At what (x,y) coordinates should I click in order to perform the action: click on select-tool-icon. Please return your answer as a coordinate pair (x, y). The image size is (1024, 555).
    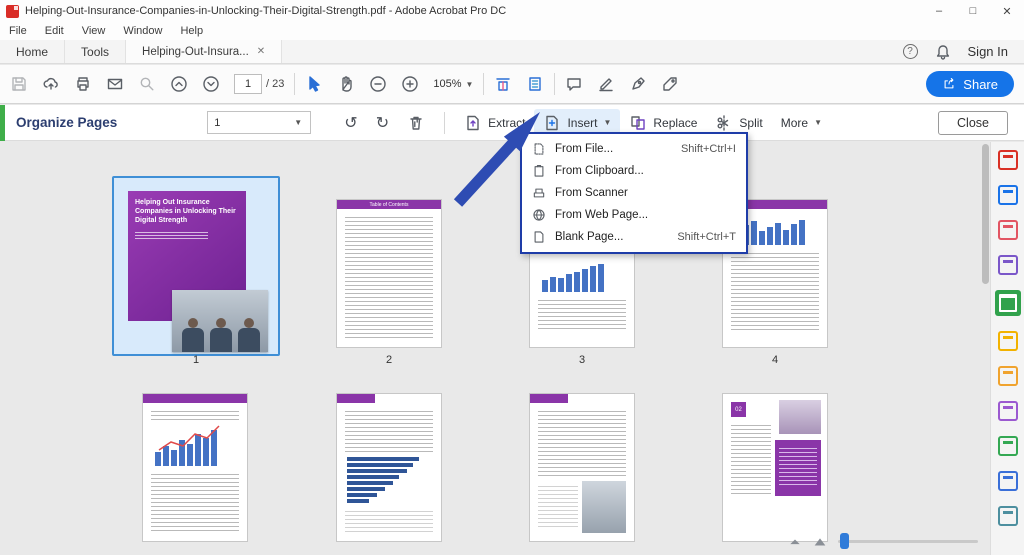
    Looking at the image, I should click on (314, 84).